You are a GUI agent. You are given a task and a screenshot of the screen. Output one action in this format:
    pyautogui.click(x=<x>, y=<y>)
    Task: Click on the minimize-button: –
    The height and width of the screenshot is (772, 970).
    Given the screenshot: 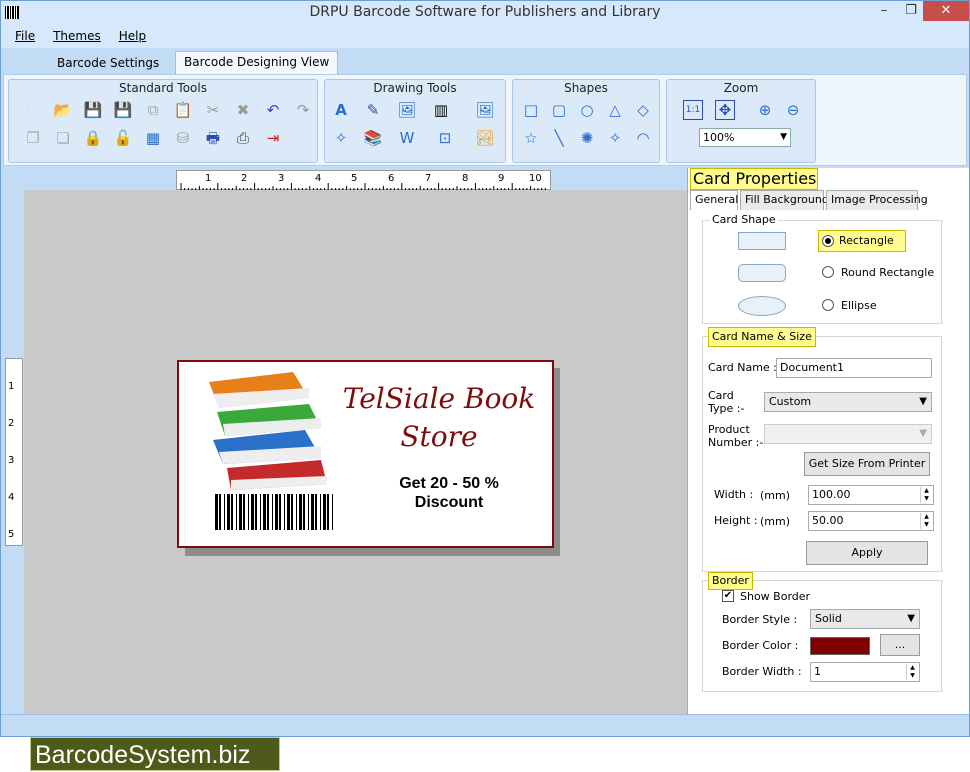 What is the action you would take?
    pyautogui.click(x=884, y=11)
    